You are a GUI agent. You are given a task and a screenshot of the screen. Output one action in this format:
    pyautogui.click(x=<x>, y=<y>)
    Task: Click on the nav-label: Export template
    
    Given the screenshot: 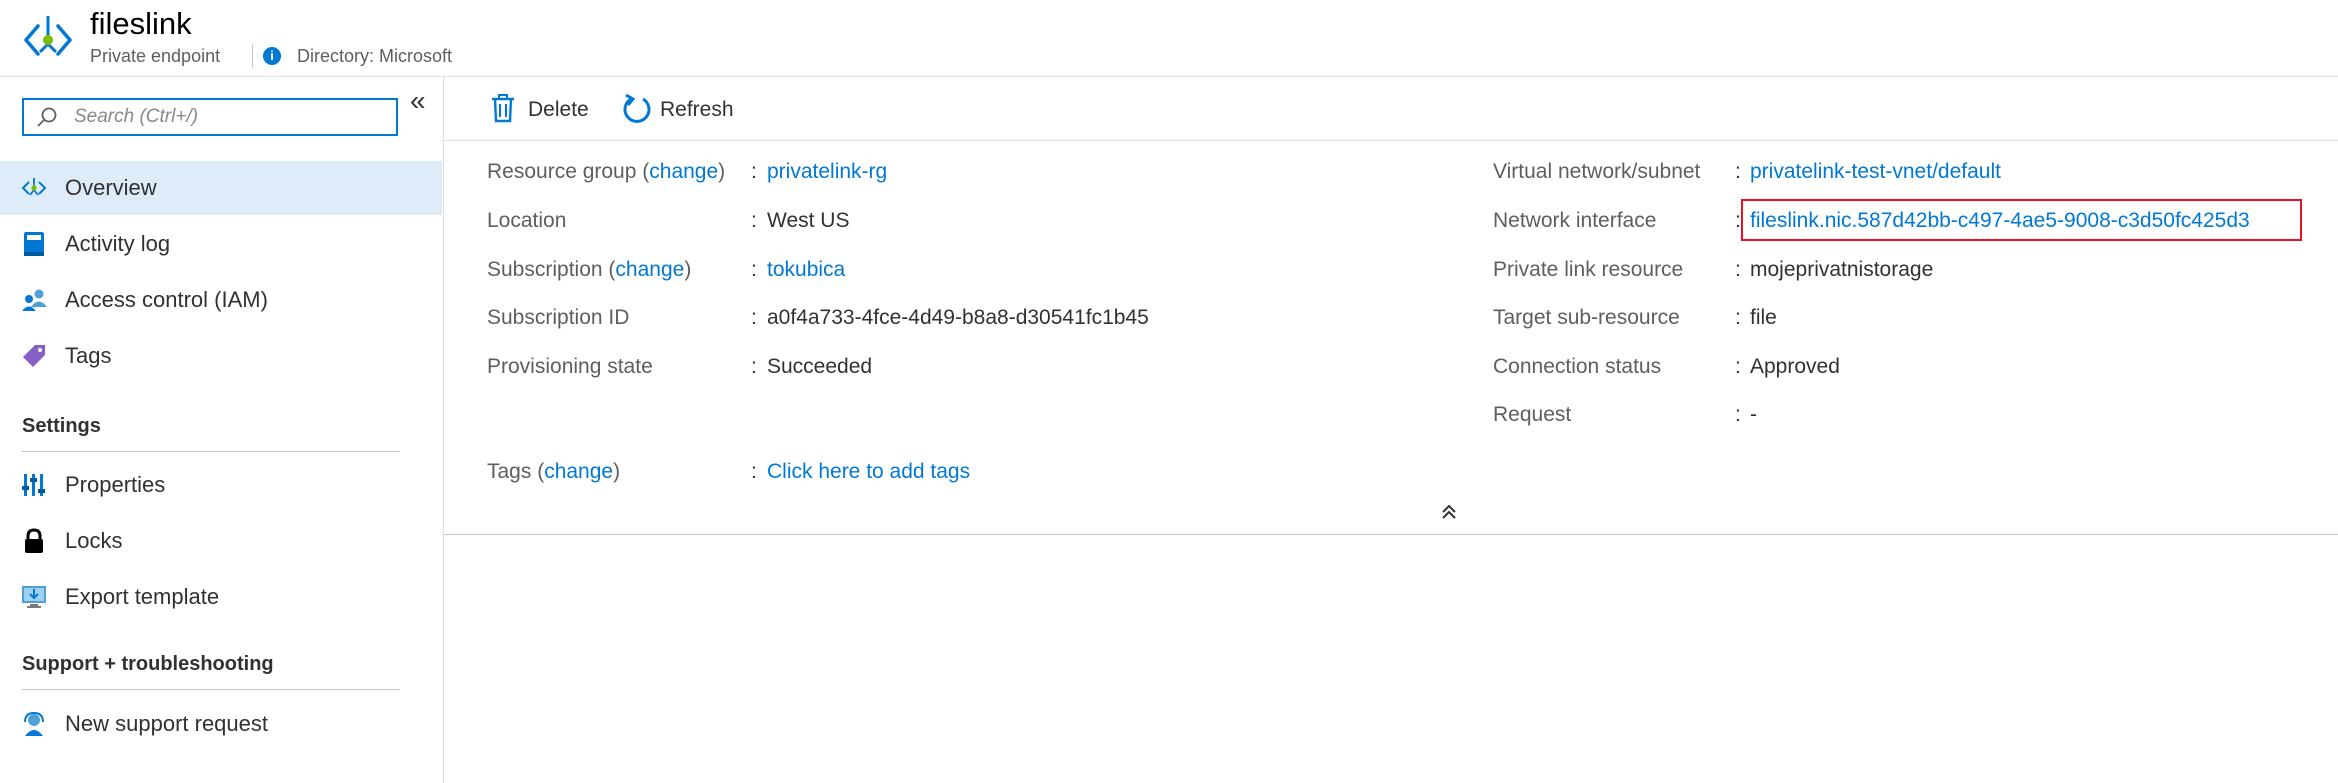 What is the action you would take?
    pyautogui.click(x=142, y=596)
    